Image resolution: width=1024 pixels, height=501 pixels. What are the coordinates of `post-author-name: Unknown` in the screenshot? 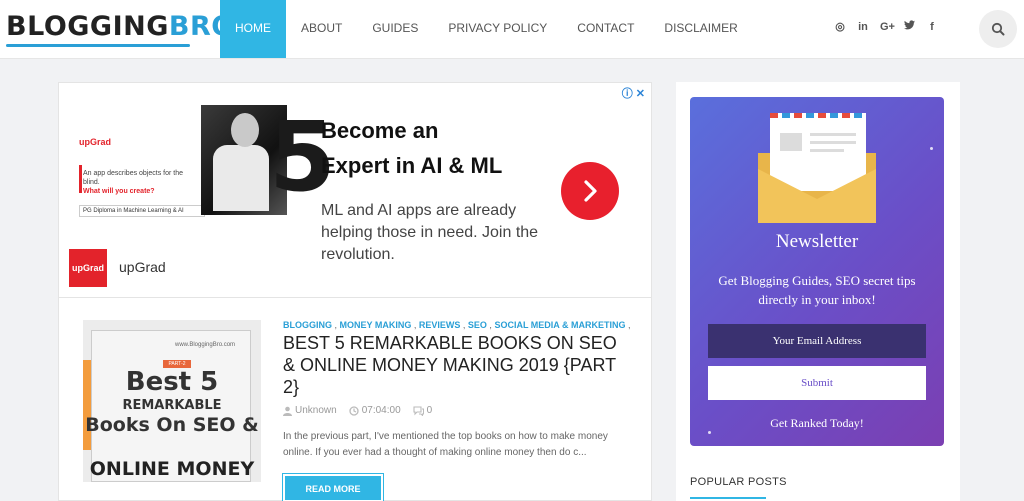 It's located at (316, 410).